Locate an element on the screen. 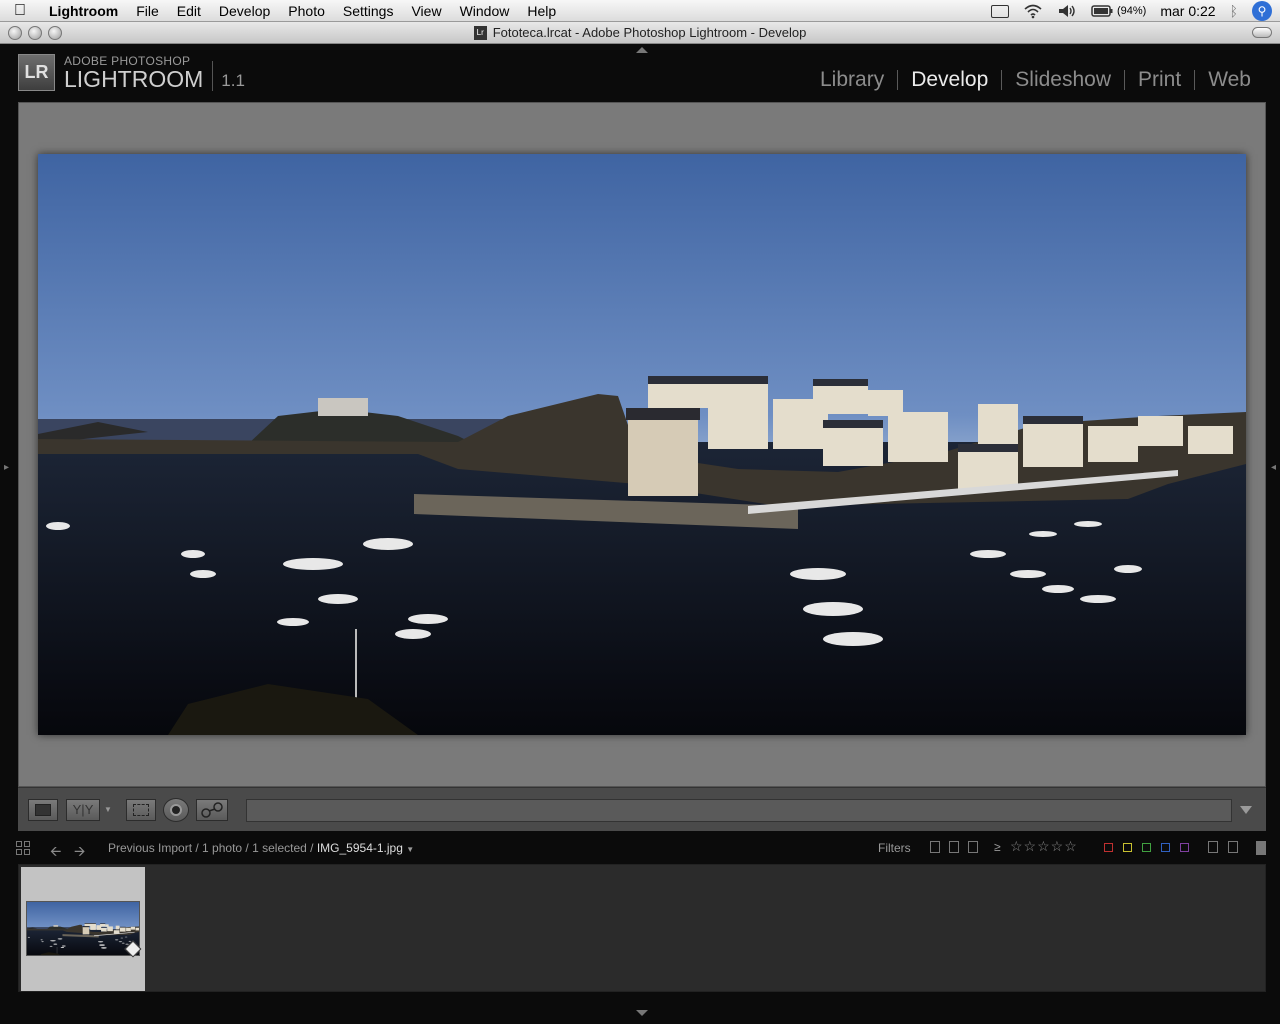 The height and width of the screenshot is (1024, 1280). module-develop: Develop is located at coordinates (949, 80).